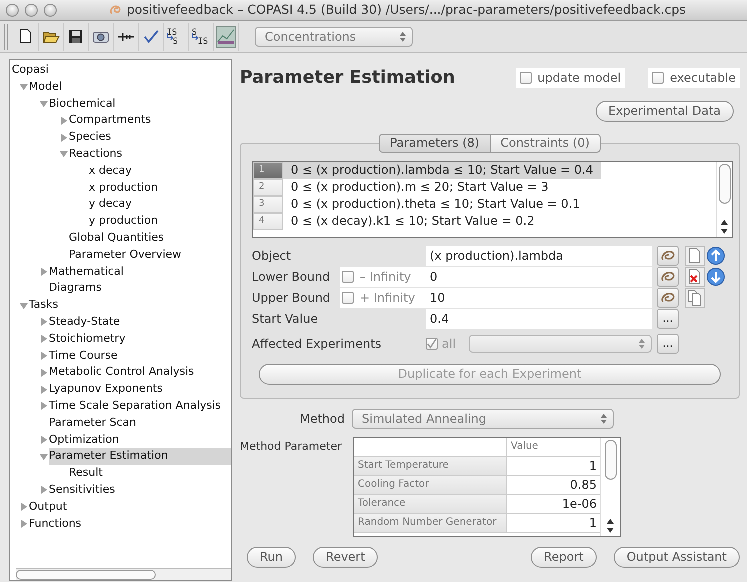 The height and width of the screenshot is (582, 747). Describe the element at coordinates (176, 36) in the screenshot. I see `convert-button: IS S` at that location.